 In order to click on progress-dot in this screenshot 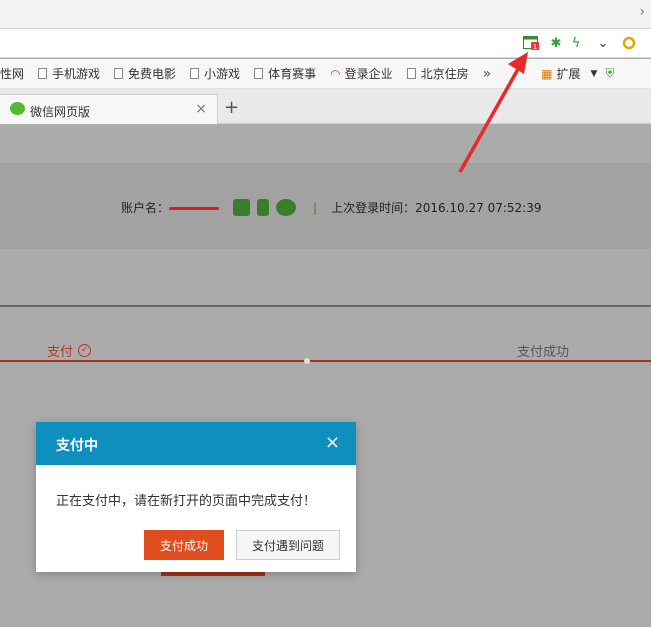, I will do `click(307, 361)`.